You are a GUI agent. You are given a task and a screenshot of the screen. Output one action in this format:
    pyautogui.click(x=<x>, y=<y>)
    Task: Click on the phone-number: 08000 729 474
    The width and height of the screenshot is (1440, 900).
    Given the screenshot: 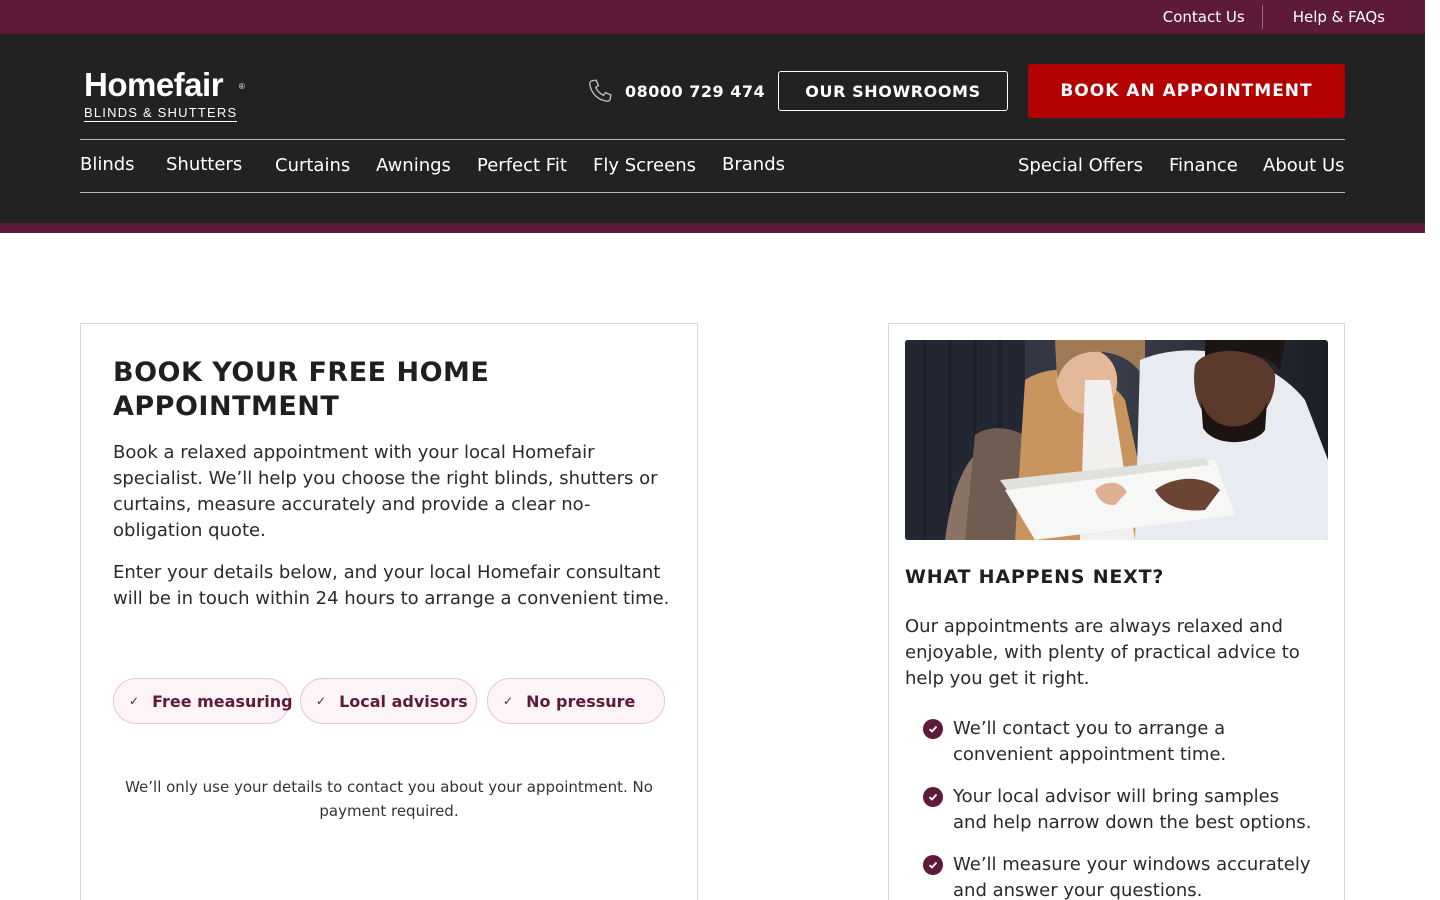 What is the action you would take?
    pyautogui.click(x=695, y=91)
    